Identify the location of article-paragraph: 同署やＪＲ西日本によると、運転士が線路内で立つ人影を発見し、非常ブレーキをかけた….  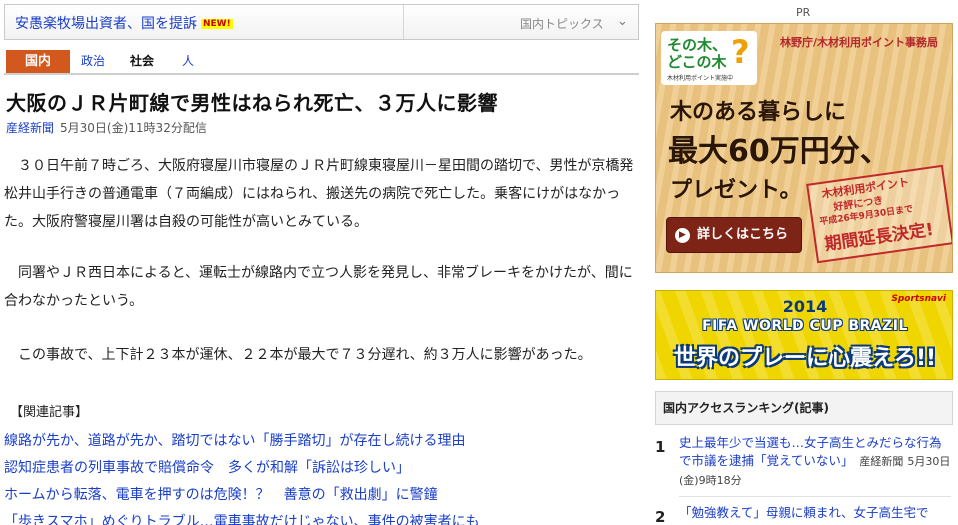
(318, 287).